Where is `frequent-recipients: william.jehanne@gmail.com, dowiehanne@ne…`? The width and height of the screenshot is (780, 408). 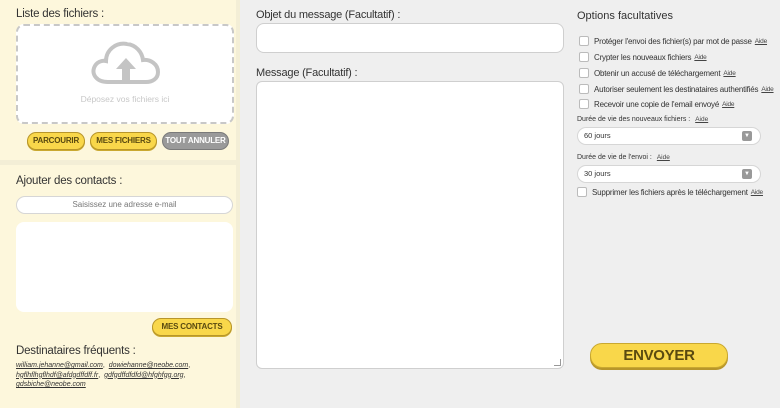
frequent-recipients: william.jehanne@gmail.com, dowiehanne@ne… is located at coordinates (103, 375).